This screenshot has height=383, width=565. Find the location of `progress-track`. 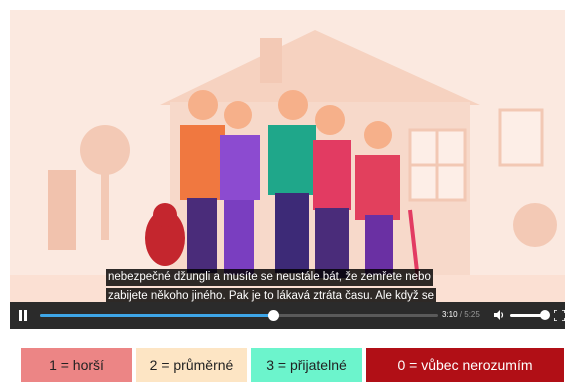

progress-track is located at coordinates (239, 315).